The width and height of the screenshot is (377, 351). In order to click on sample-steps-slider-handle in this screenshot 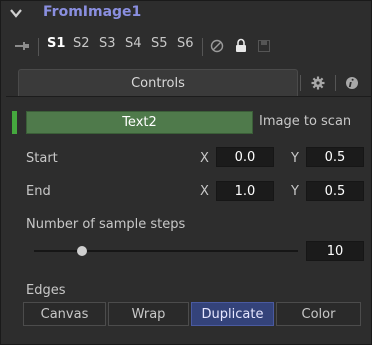, I will do `click(81, 251)`.